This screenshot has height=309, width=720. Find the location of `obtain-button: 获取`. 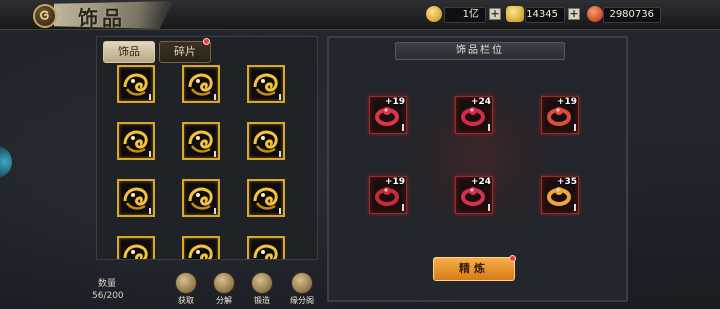

obtain-button: 获取 is located at coordinates (186, 289).